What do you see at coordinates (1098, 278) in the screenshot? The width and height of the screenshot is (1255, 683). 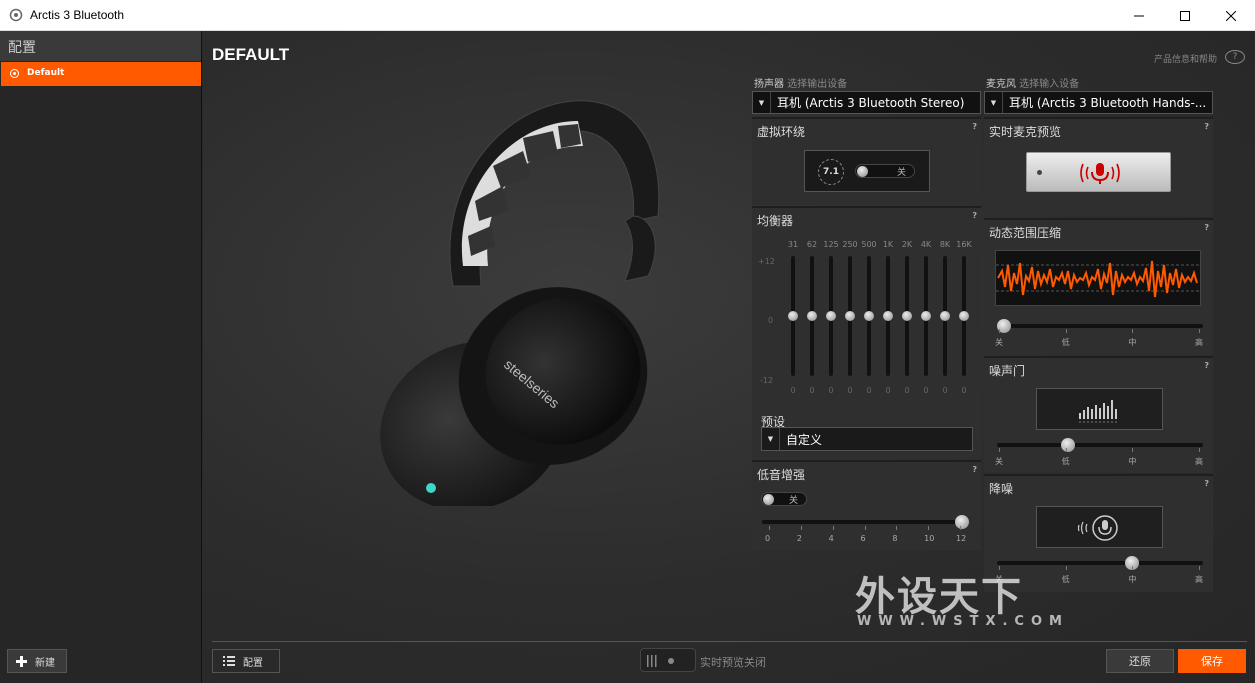 I see `waveform-graph` at bounding box center [1098, 278].